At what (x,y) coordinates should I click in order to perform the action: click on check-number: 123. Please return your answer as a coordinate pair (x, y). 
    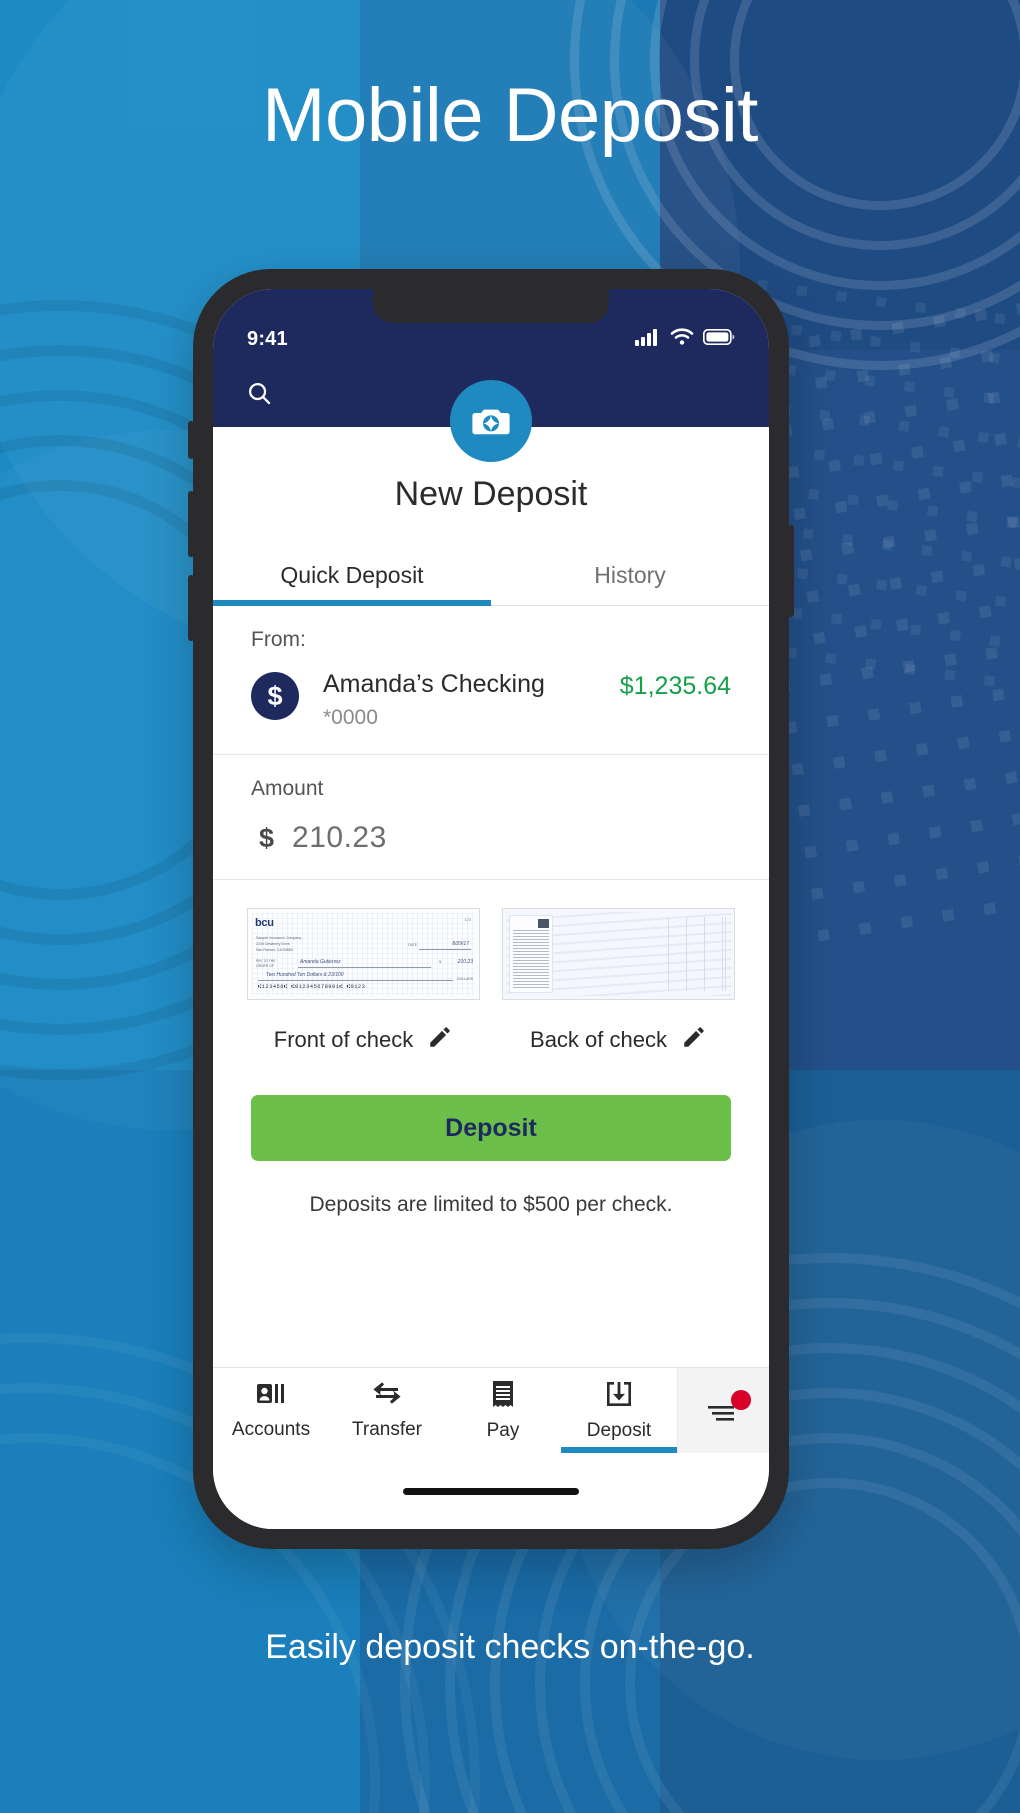
    Looking at the image, I should click on (467, 919).